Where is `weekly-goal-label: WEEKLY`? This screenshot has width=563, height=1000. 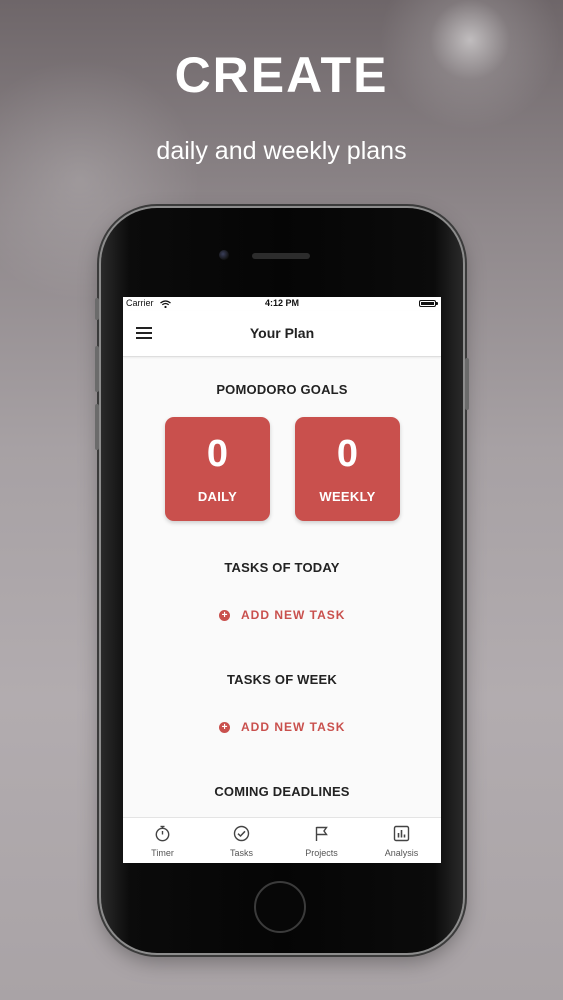 weekly-goal-label: WEEKLY is located at coordinates (347, 496).